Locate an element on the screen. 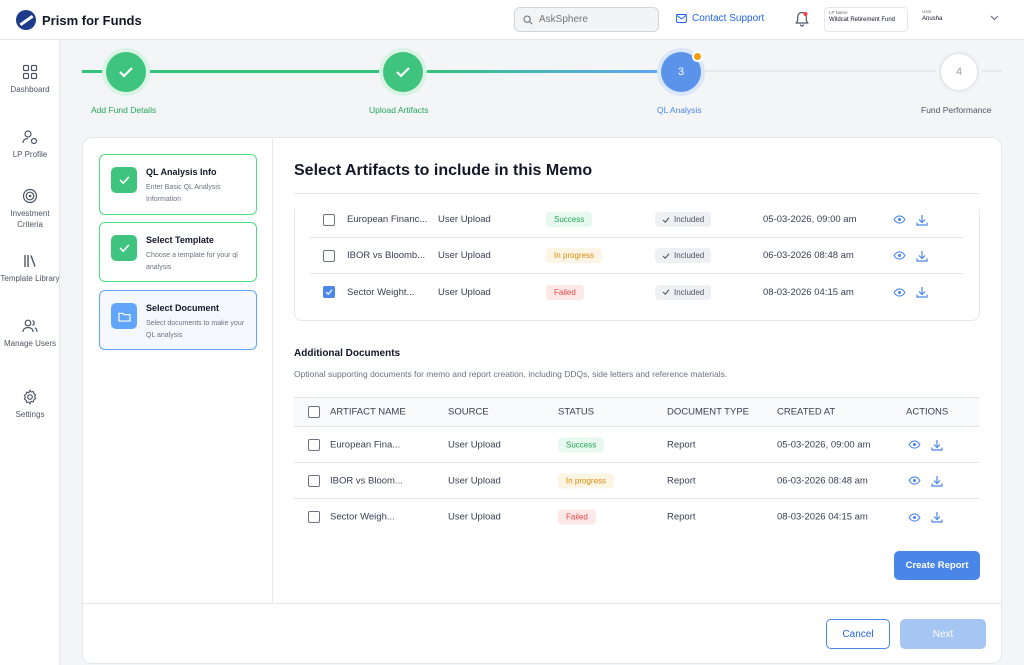 This screenshot has width=1024, height=665. sidebar-item-label: Settings is located at coordinates (30, 414).